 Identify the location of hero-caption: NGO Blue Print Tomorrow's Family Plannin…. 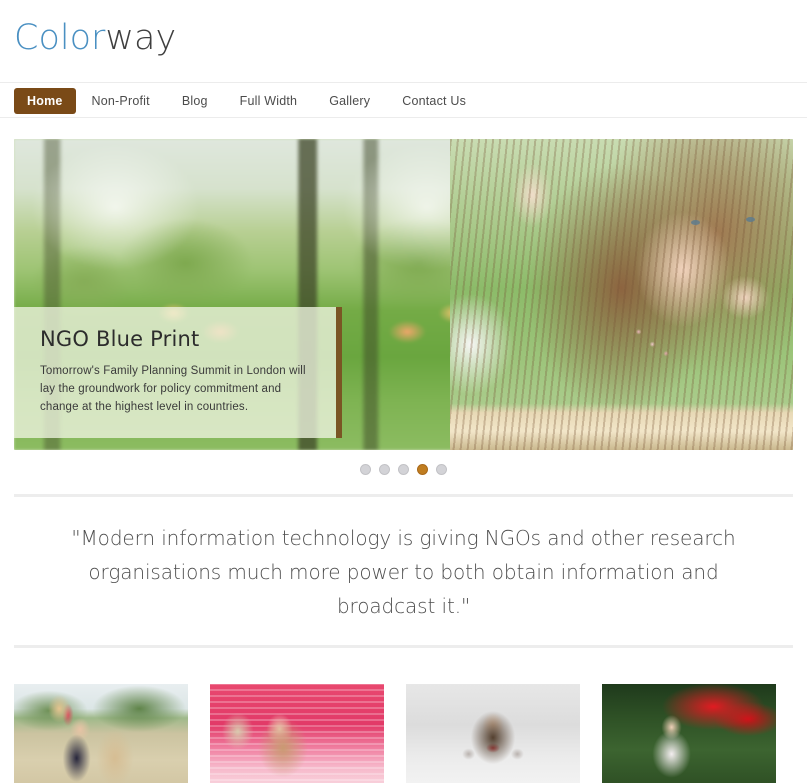
(178, 372).